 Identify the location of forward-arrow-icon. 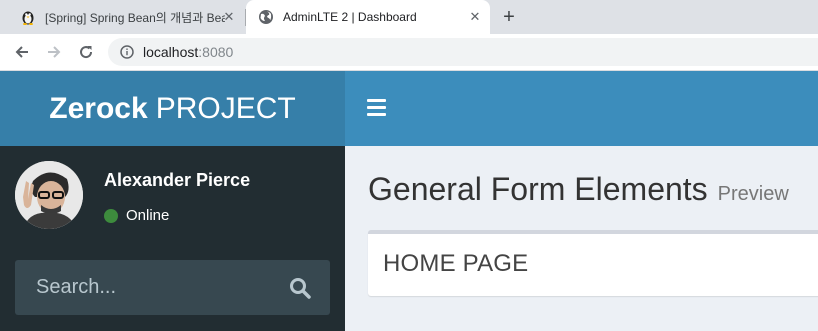
(54, 52).